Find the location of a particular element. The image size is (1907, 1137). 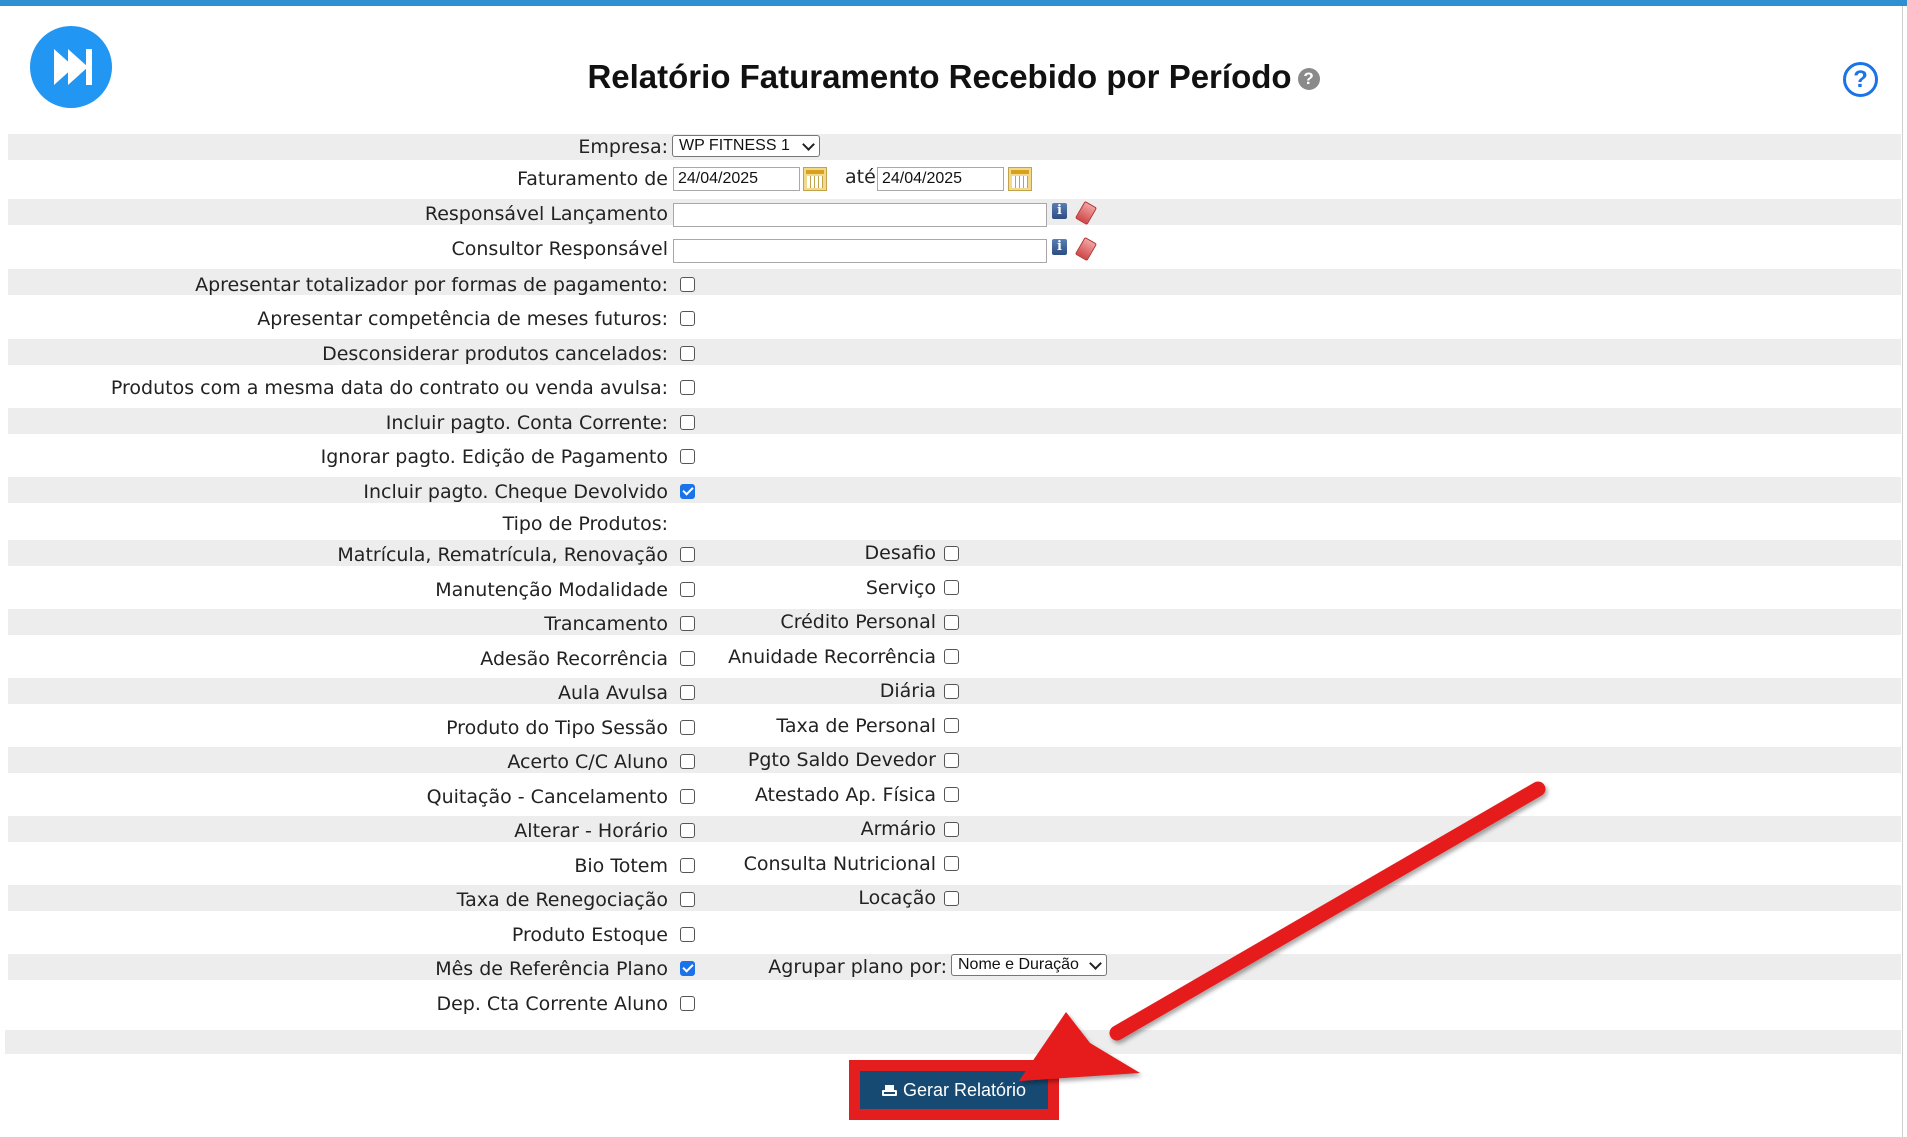

product-type-label: Locação is located at coordinates (897, 898).